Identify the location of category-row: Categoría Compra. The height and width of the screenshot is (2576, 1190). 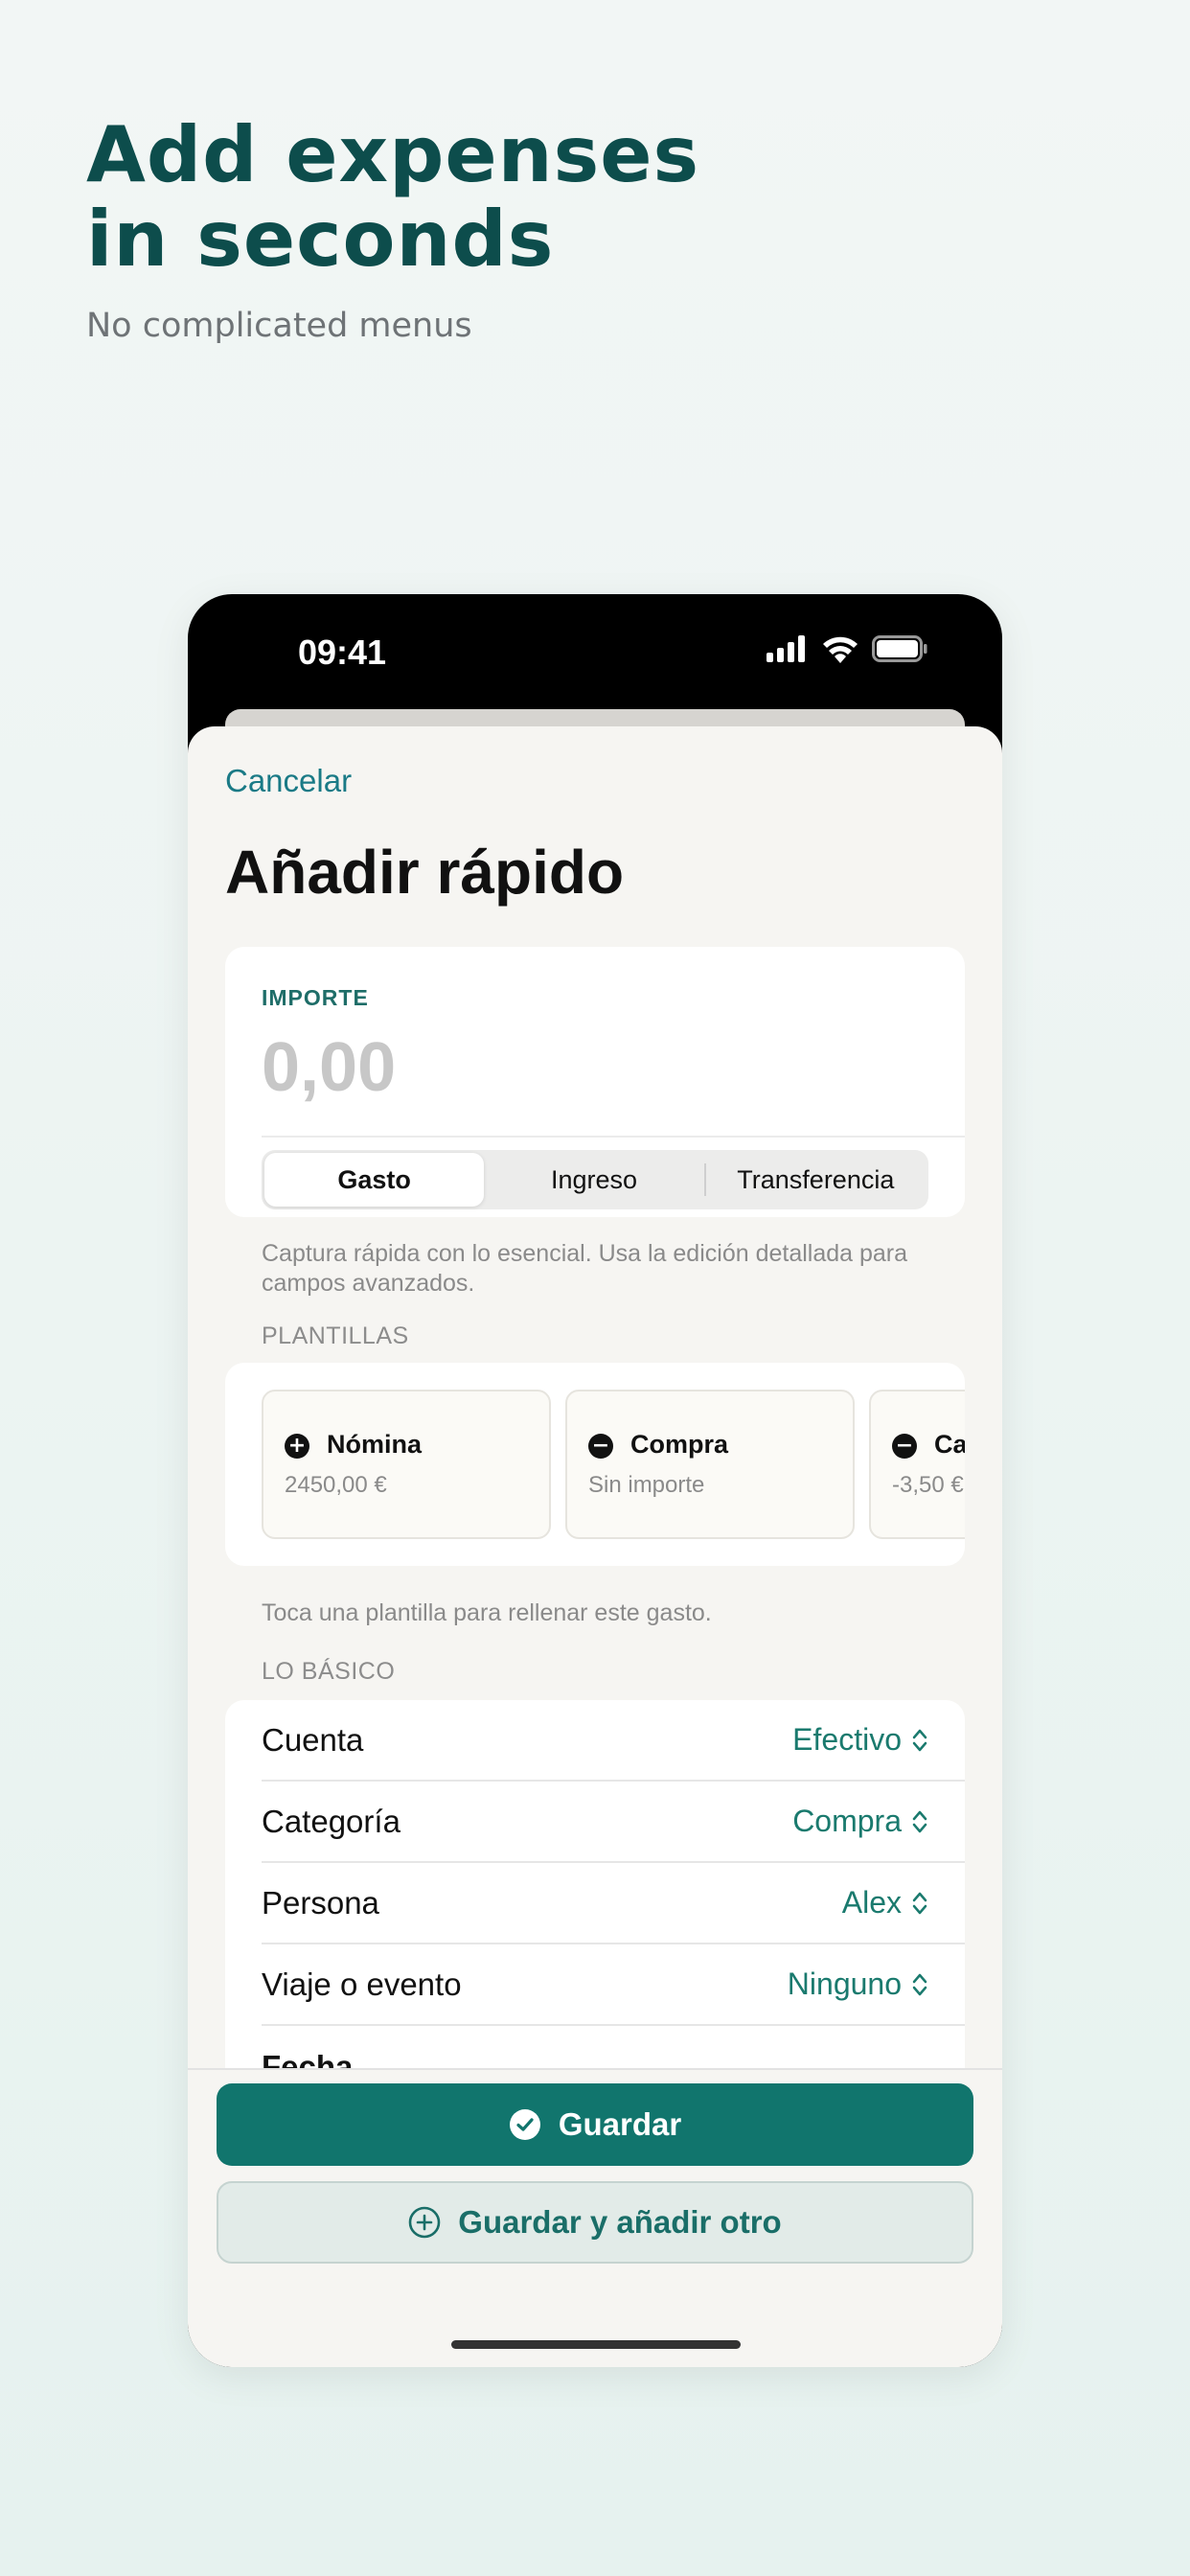
(614, 1822).